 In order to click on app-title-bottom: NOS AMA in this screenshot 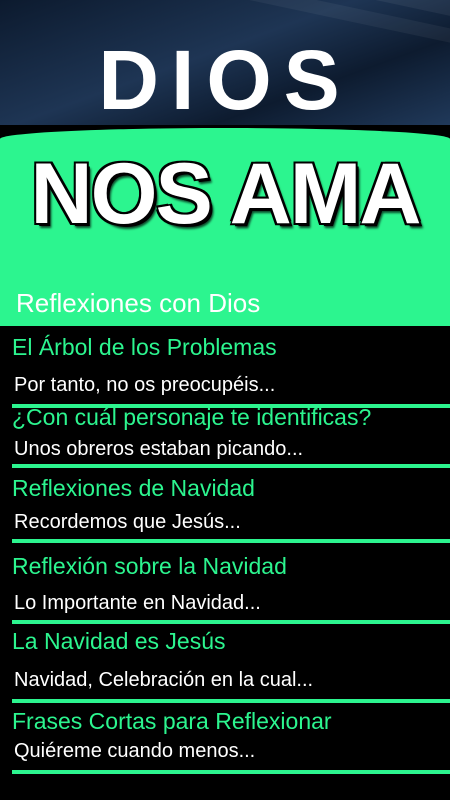, I will do `click(226, 194)`.